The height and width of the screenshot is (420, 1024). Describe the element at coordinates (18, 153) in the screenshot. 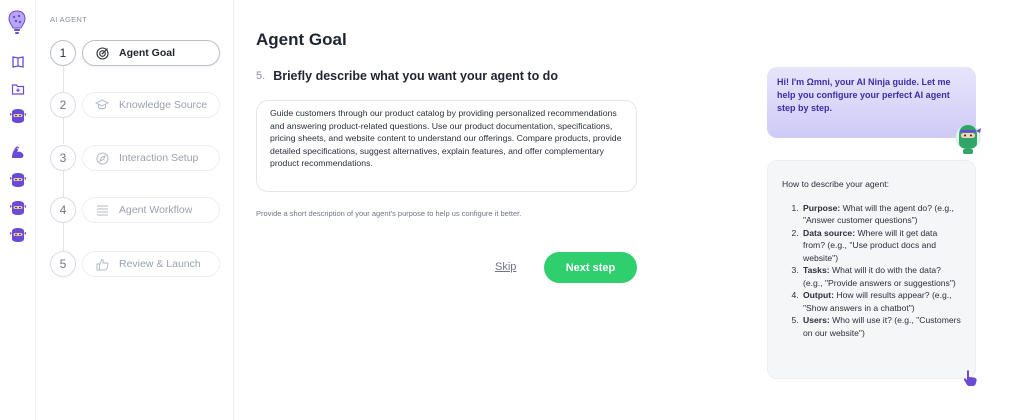

I see `flexed-arm-icon` at that location.